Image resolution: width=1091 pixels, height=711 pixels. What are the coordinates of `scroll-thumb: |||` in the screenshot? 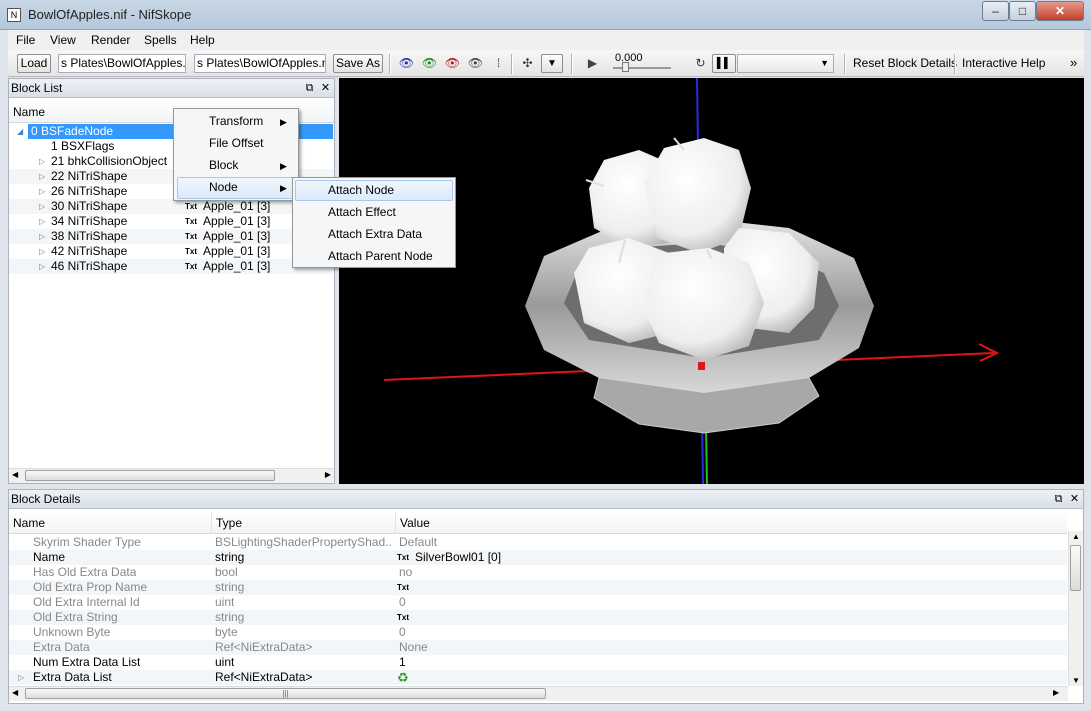 It's located at (285, 693).